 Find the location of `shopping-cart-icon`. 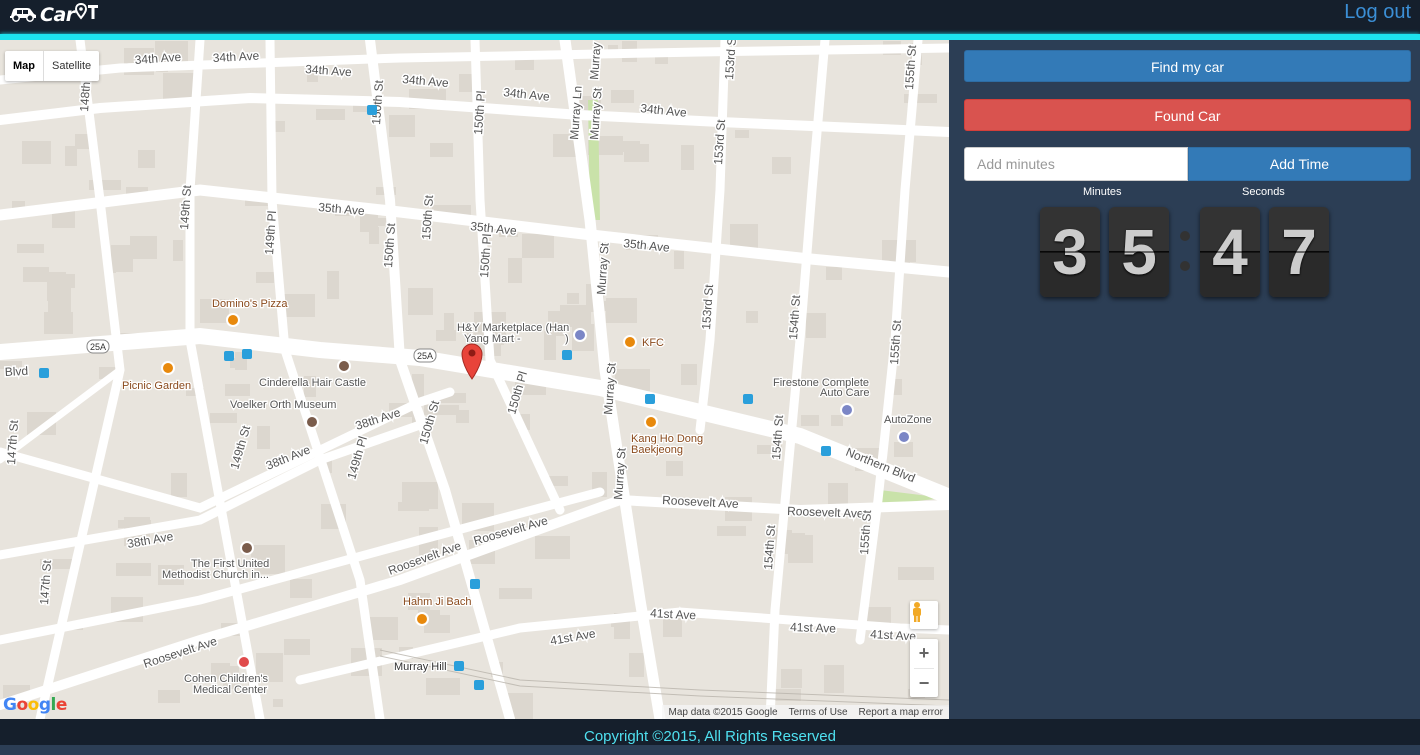

shopping-cart-icon is located at coordinates (580, 335).